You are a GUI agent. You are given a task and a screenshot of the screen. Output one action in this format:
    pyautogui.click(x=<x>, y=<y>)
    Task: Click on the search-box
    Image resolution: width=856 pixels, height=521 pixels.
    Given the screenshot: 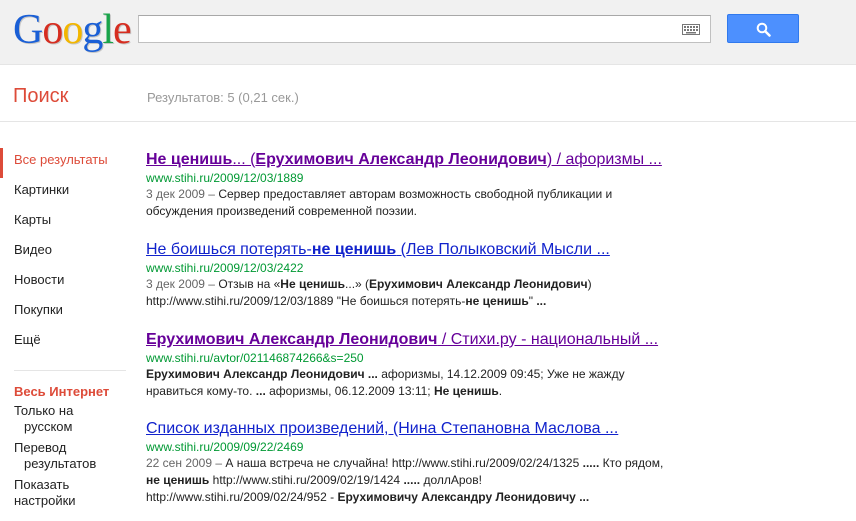 What is the action you would take?
    pyautogui.click(x=424, y=29)
    